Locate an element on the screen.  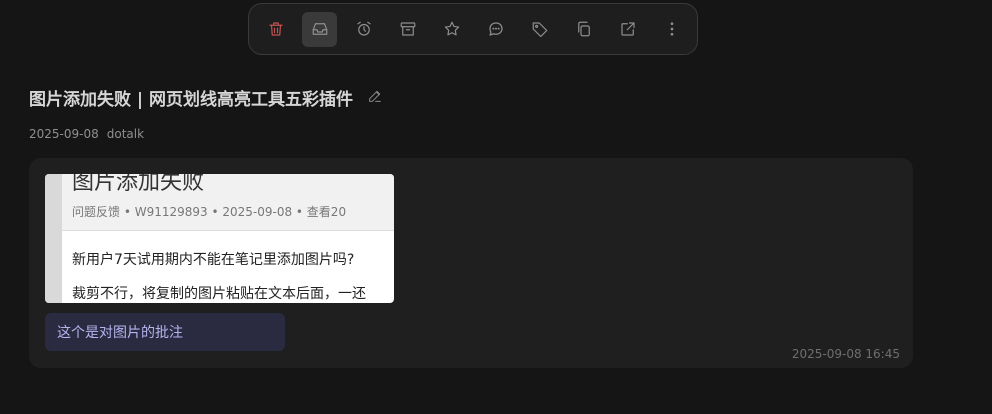
archive-button is located at coordinates (407, 29).